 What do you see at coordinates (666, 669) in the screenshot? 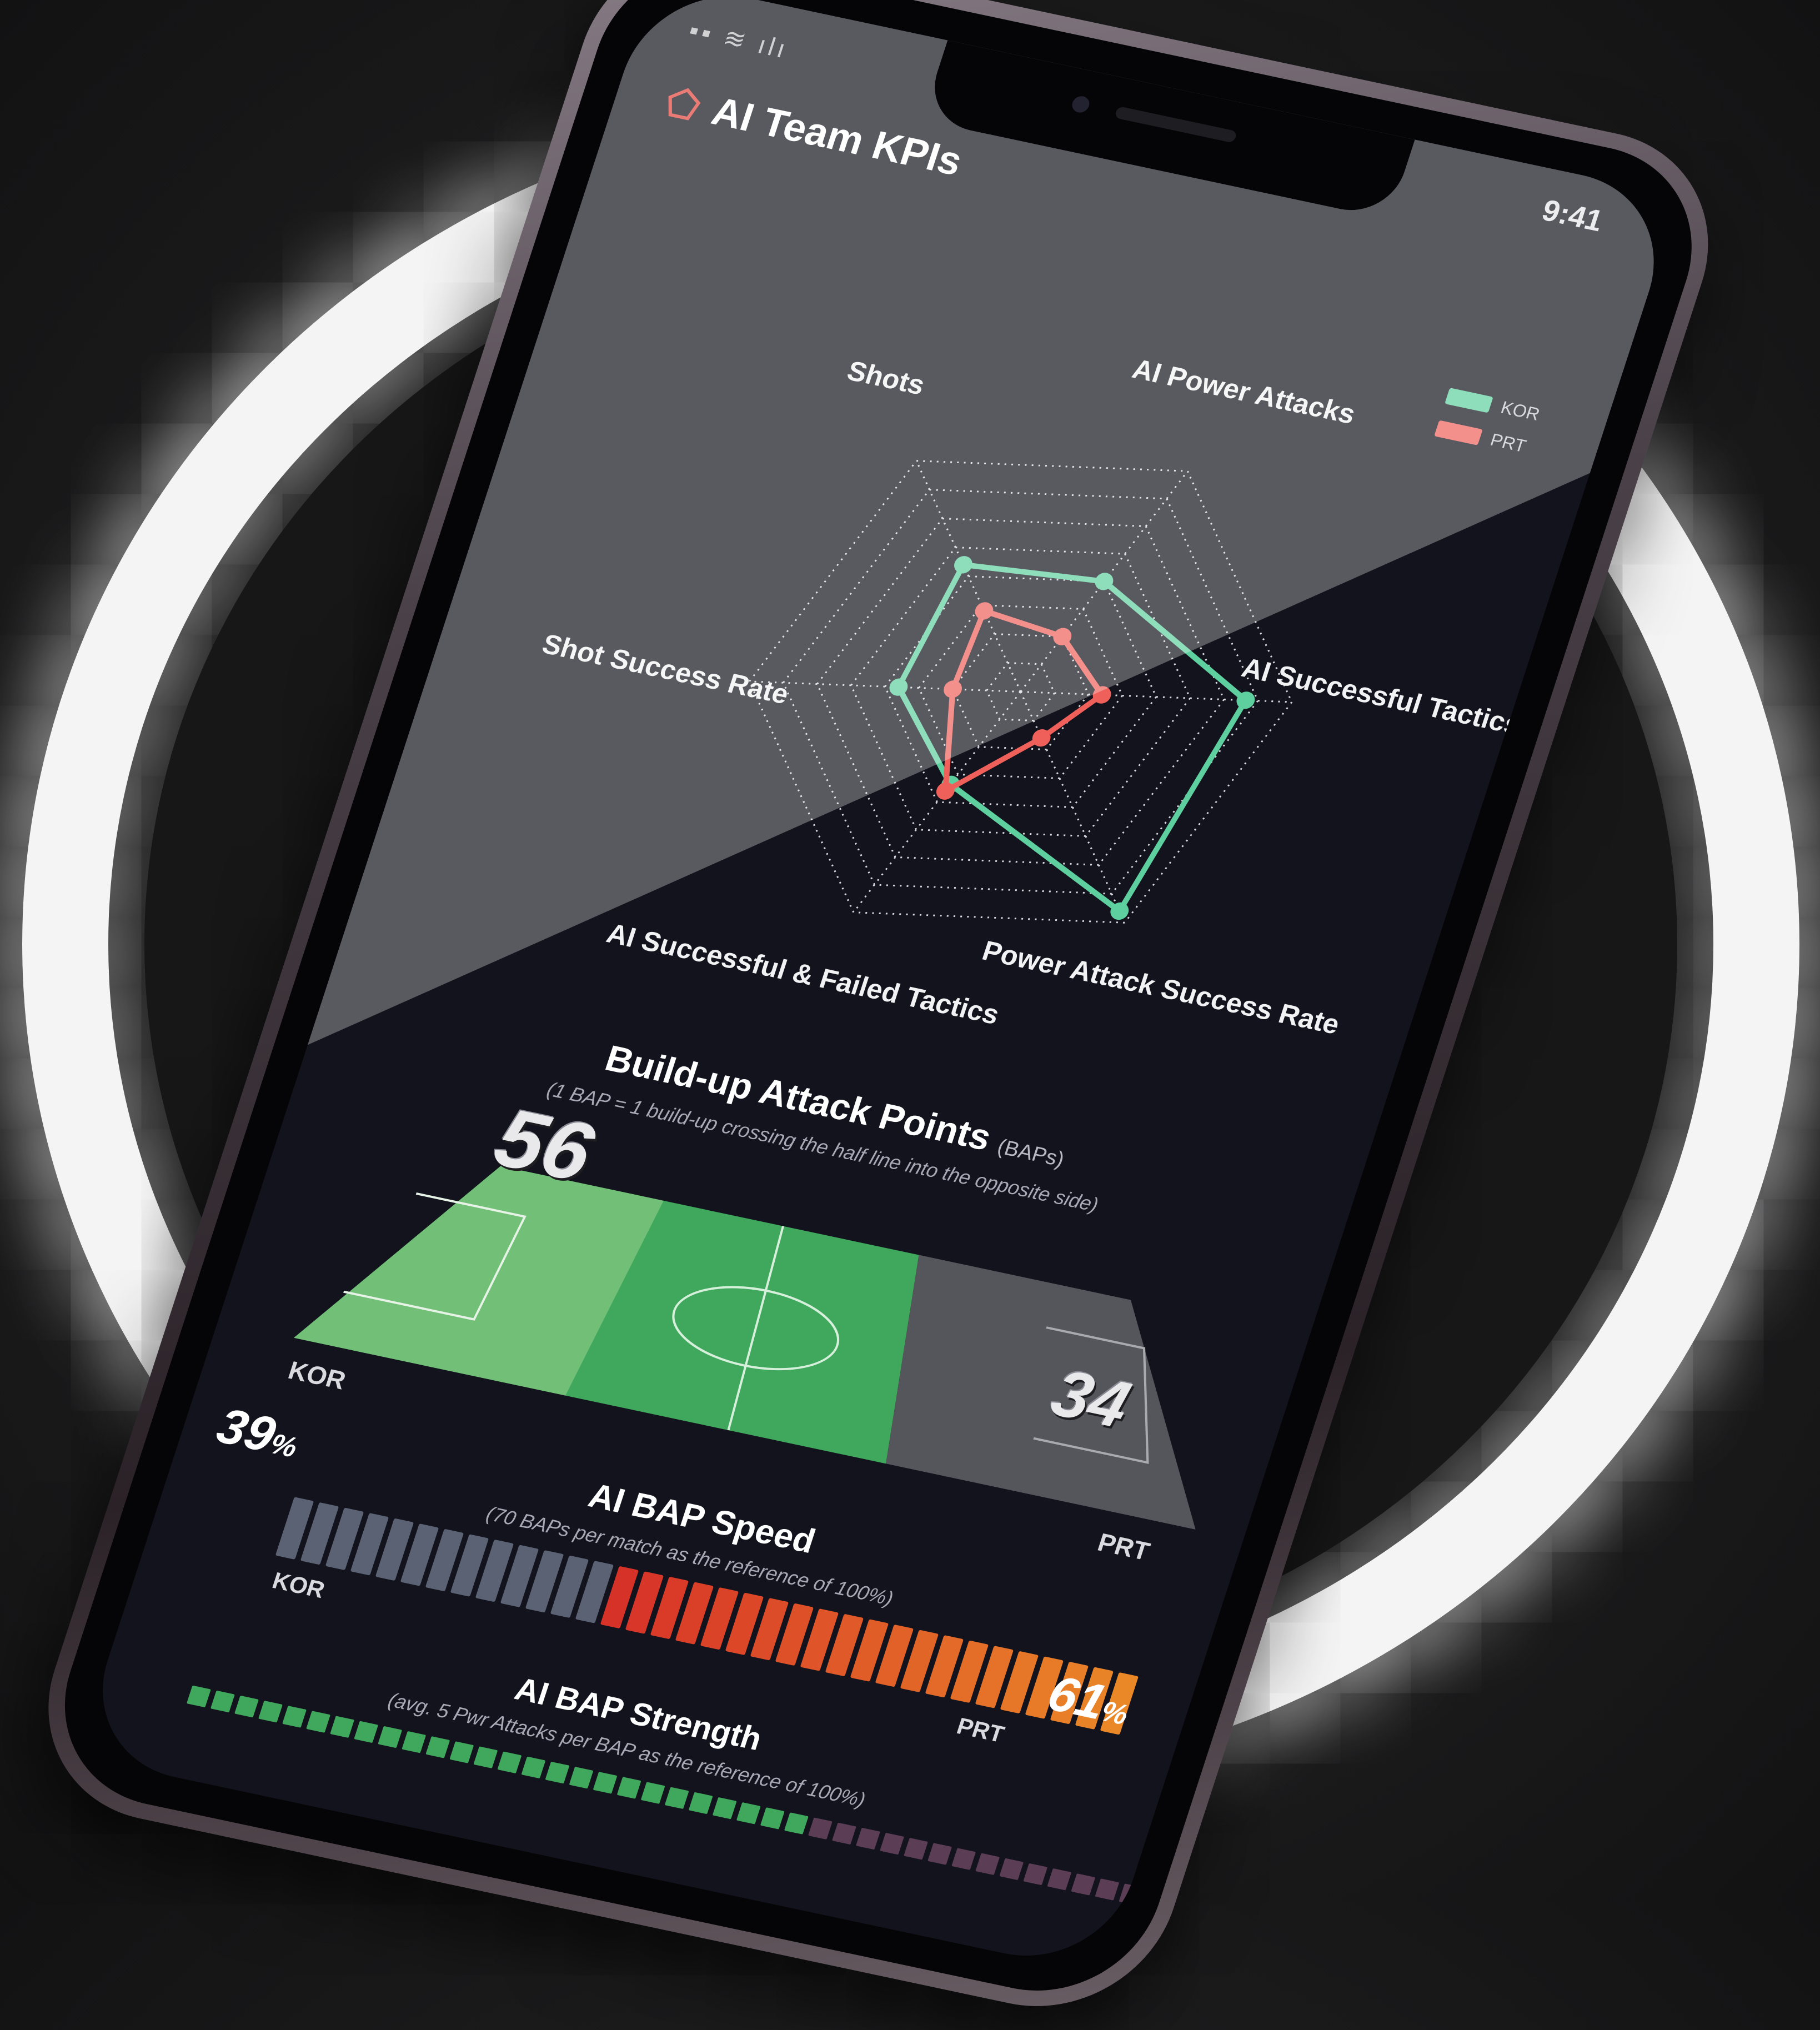
I see `radar-axis-label: Shot Success Rate` at bounding box center [666, 669].